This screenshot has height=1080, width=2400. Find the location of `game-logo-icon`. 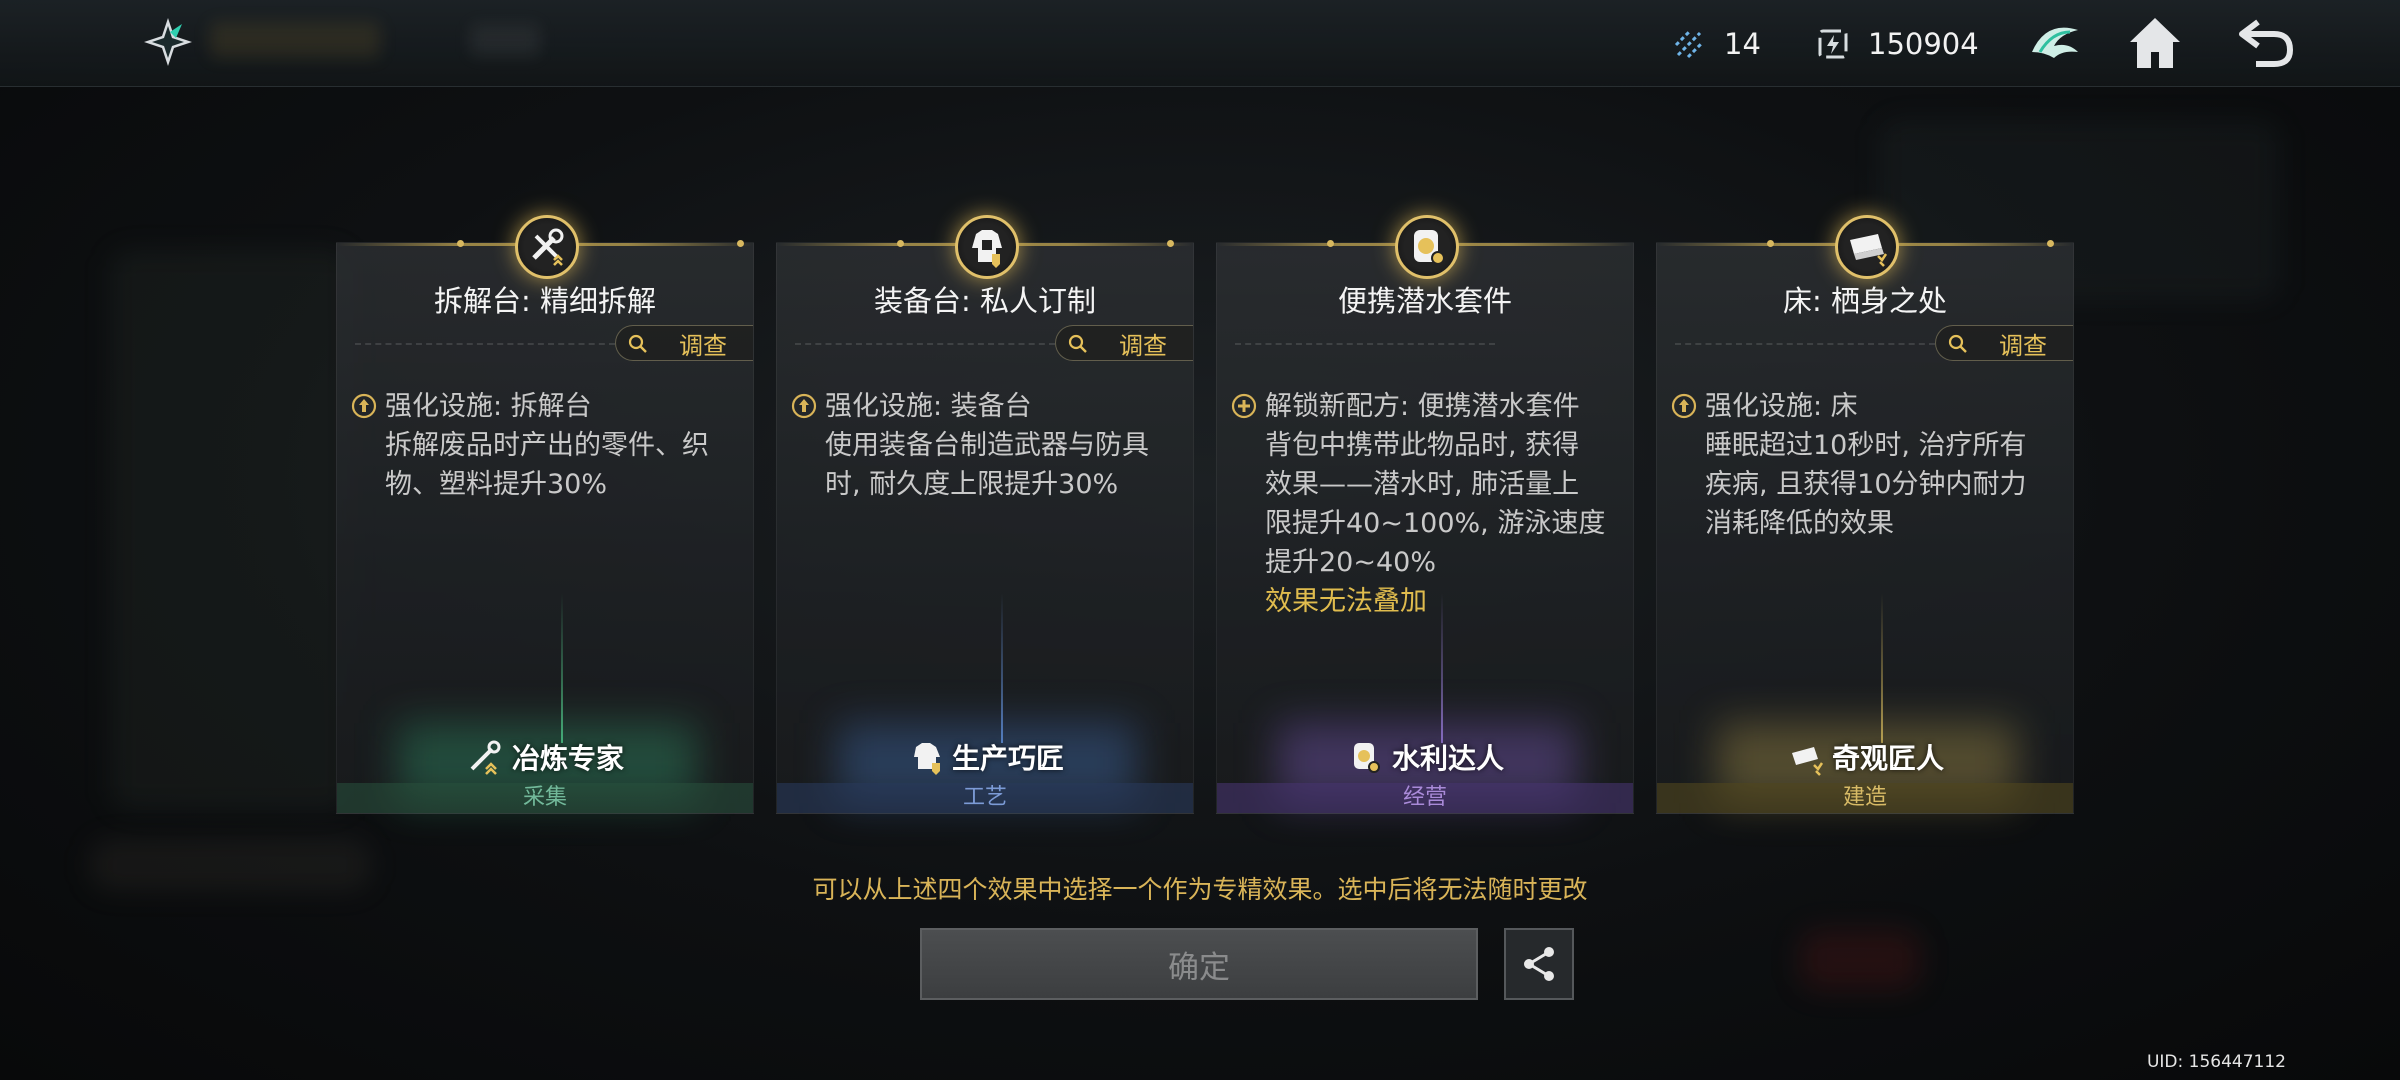

game-logo-icon is located at coordinates (168, 42).